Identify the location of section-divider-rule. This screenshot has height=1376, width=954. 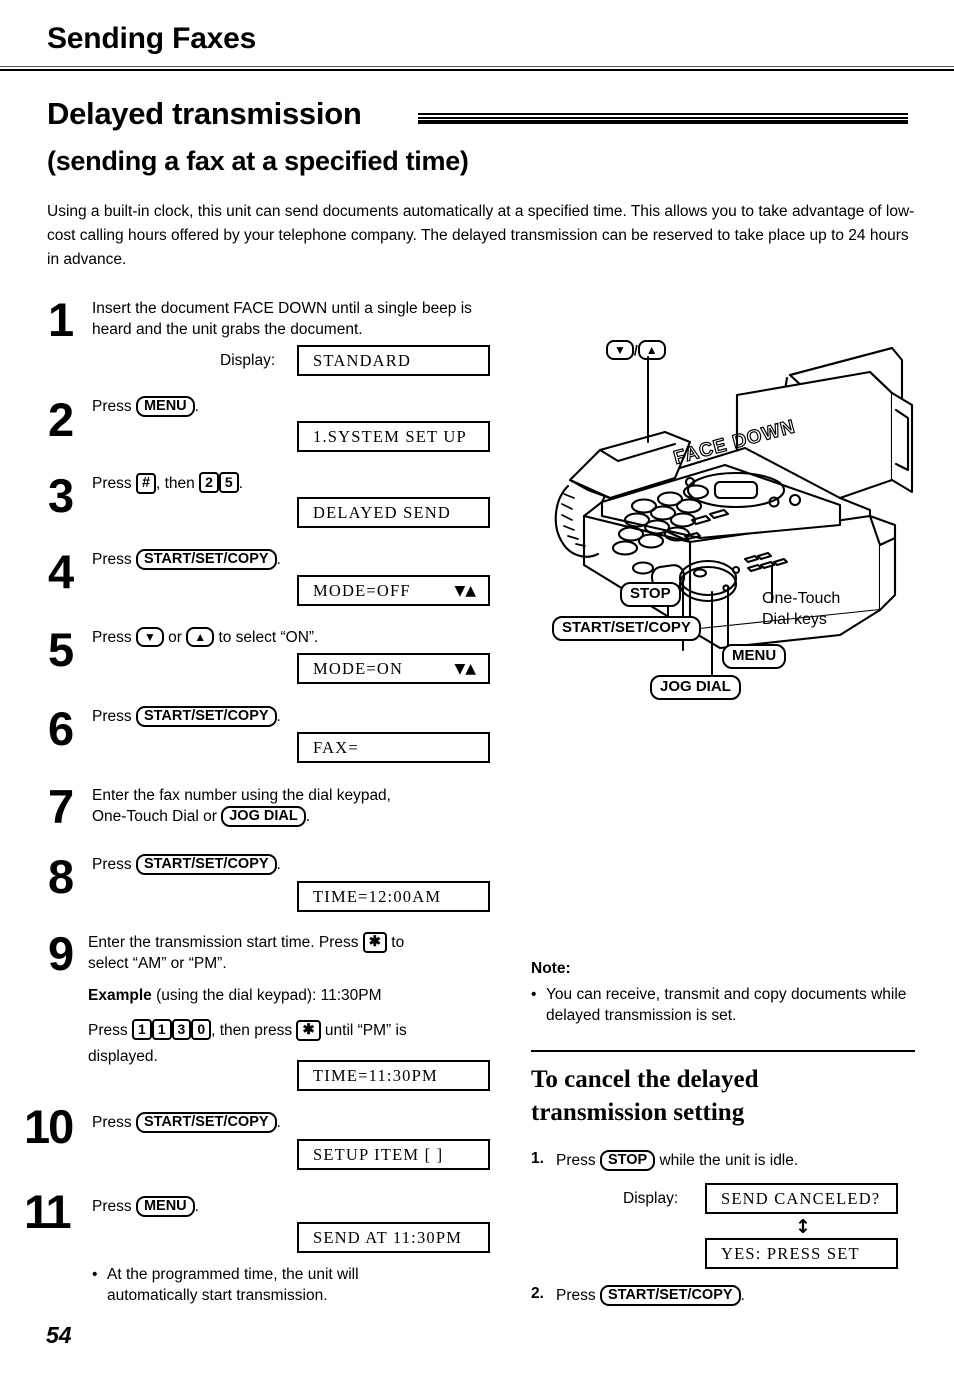
(723, 1051).